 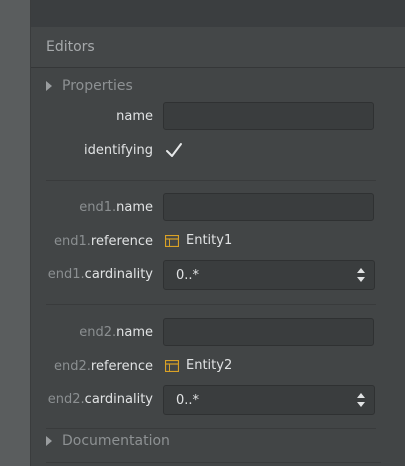 I want to click on end2-name-label: end2.name, so click(x=116, y=332).